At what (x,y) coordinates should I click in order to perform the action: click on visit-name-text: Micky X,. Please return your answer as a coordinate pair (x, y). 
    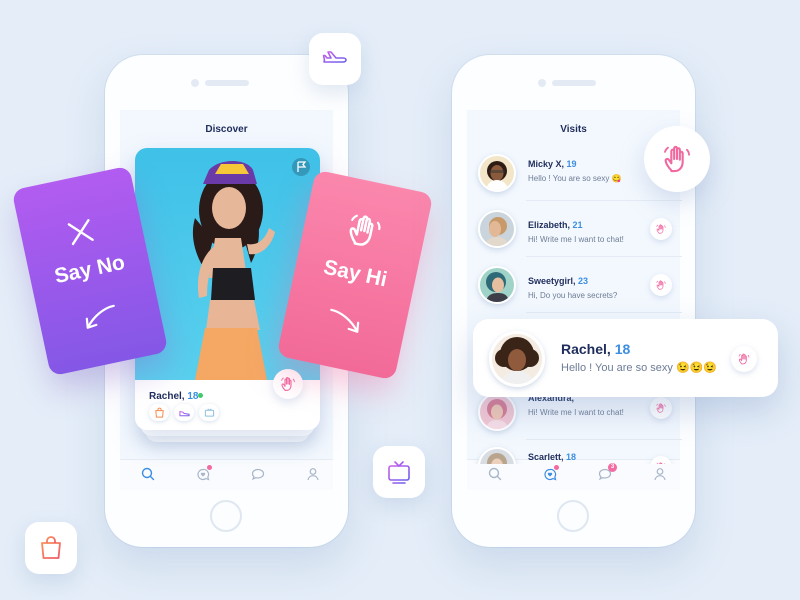
    Looking at the image, I should click on (546, 164).